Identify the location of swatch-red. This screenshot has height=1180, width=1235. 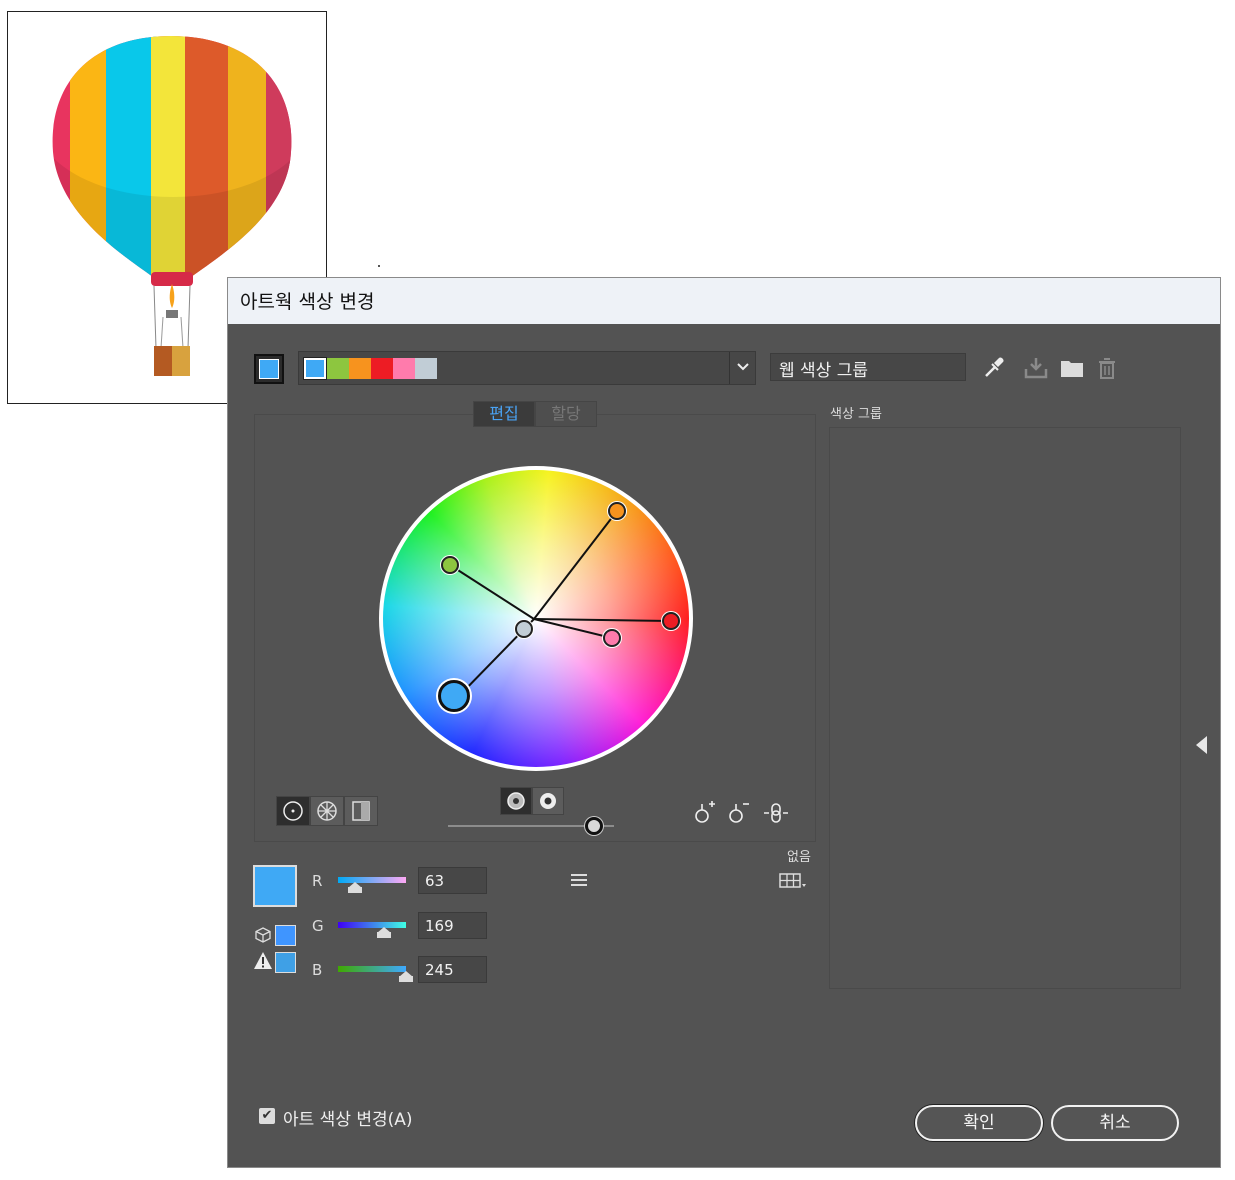
(382, 368).